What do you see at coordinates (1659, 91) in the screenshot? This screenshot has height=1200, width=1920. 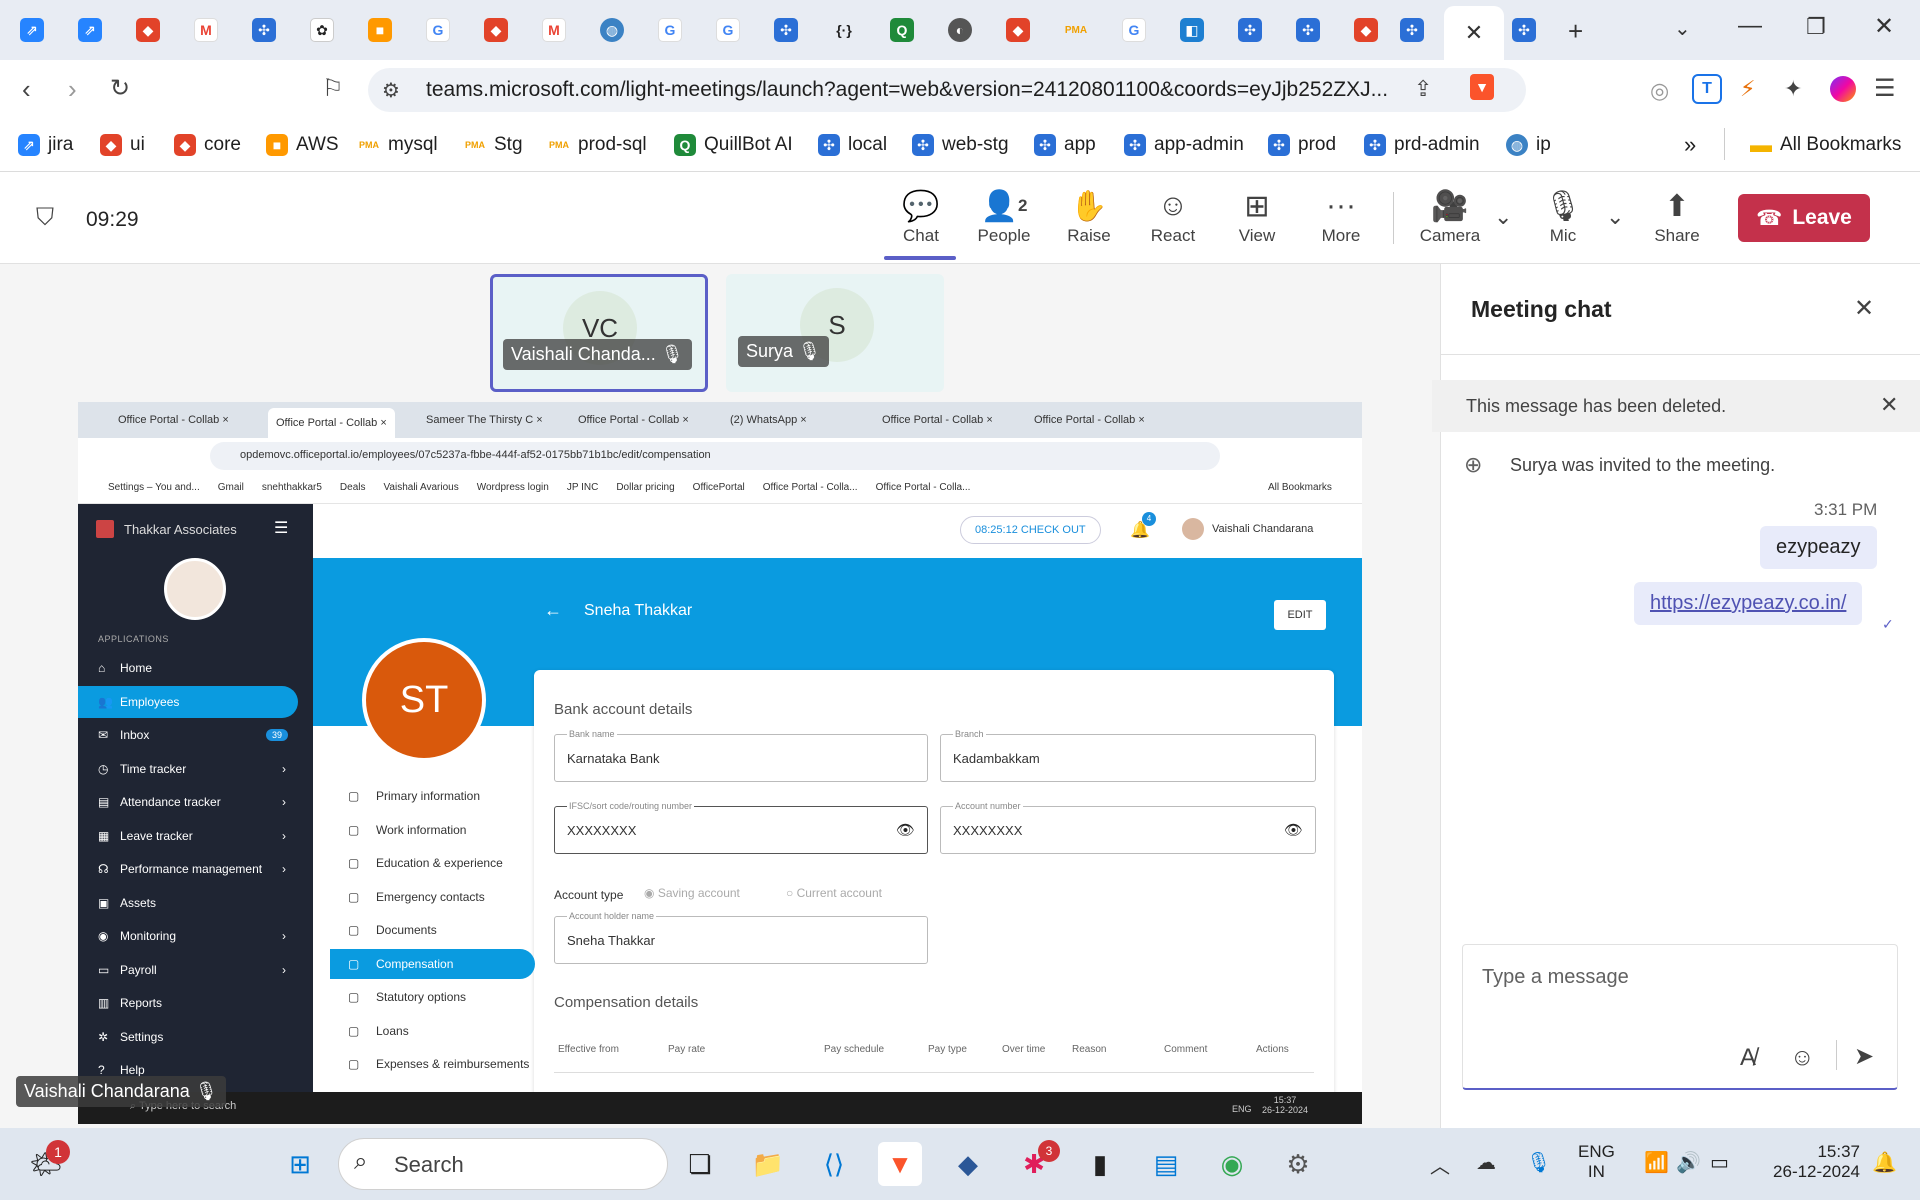 I see `extension-circle-icon: ◎` at bounding box center [1659, 91].